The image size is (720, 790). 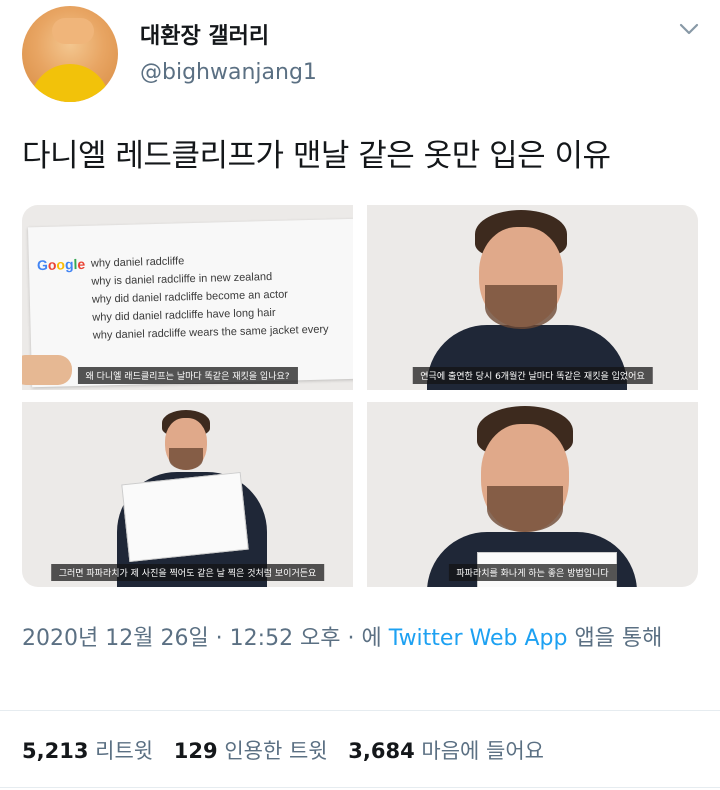 What do you see at coordinates (195, 751) in the screenshot?
I see `quote-count: 129` at bounding box center [195, 751].